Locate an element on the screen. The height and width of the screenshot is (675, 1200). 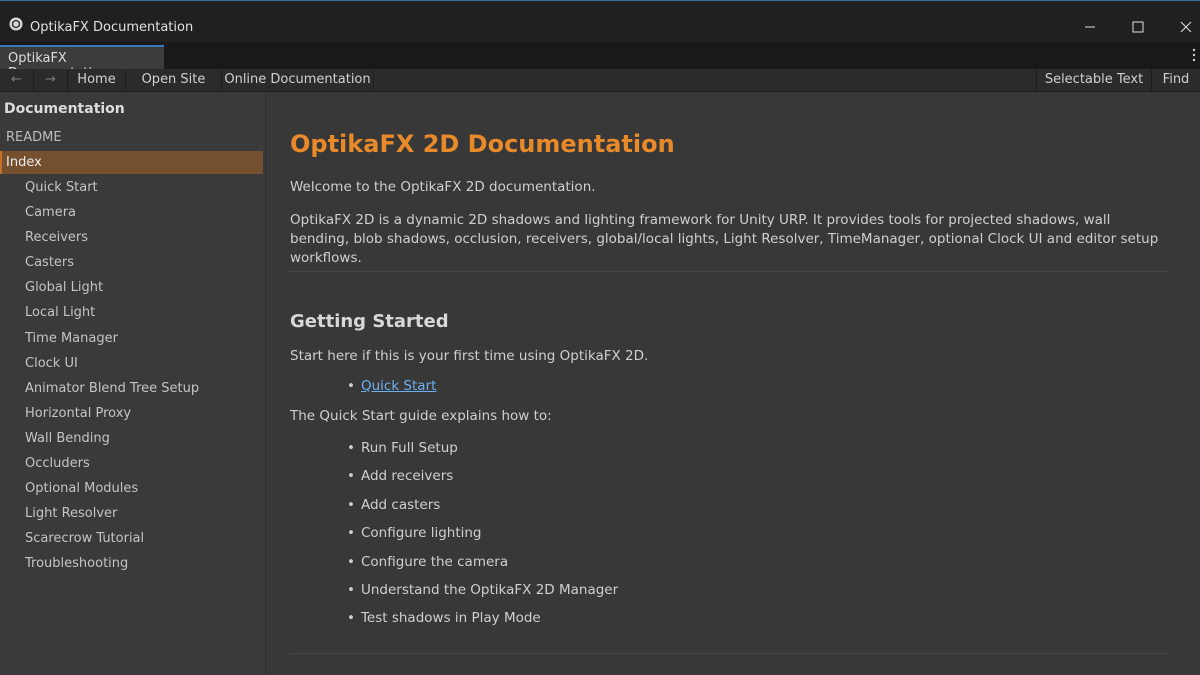
step-text: Run Full Setup is located at coordinates (409, 448).